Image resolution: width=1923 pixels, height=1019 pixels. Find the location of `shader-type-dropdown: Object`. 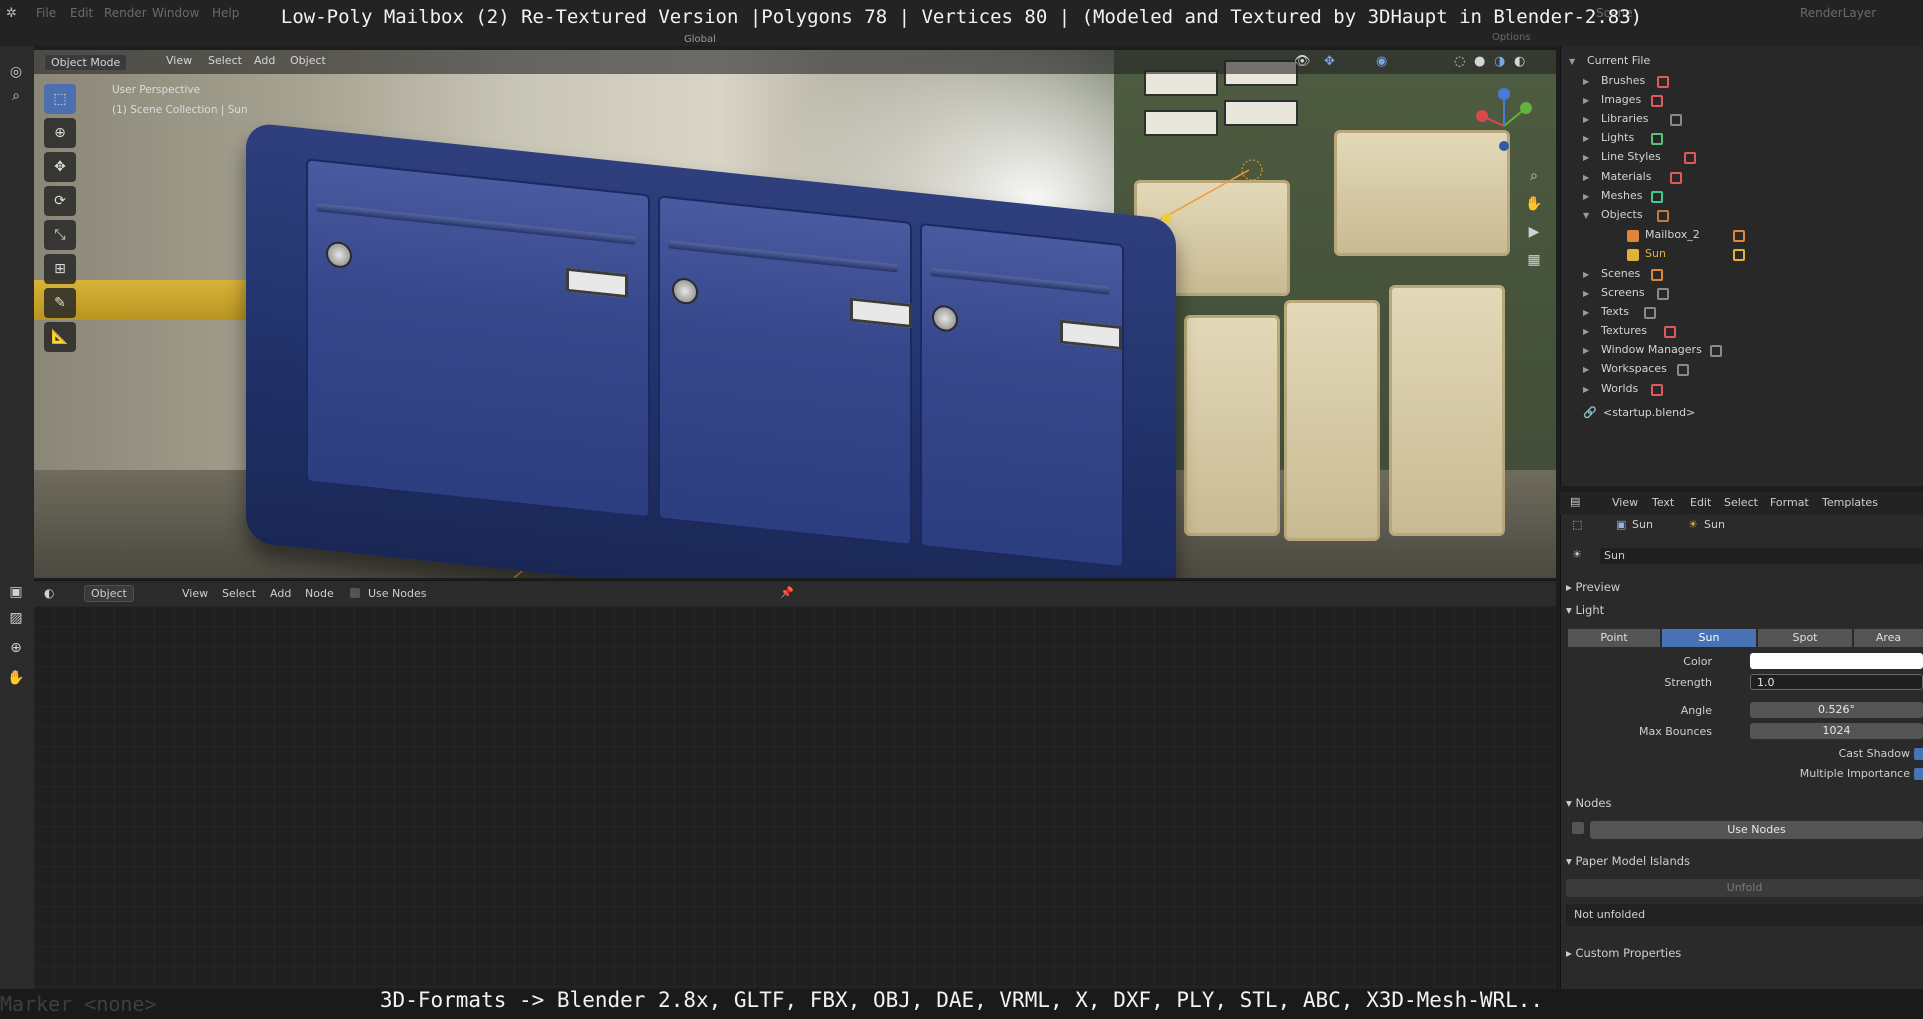

shader-type-dropdown: Object is located at coordinates (109, 593).